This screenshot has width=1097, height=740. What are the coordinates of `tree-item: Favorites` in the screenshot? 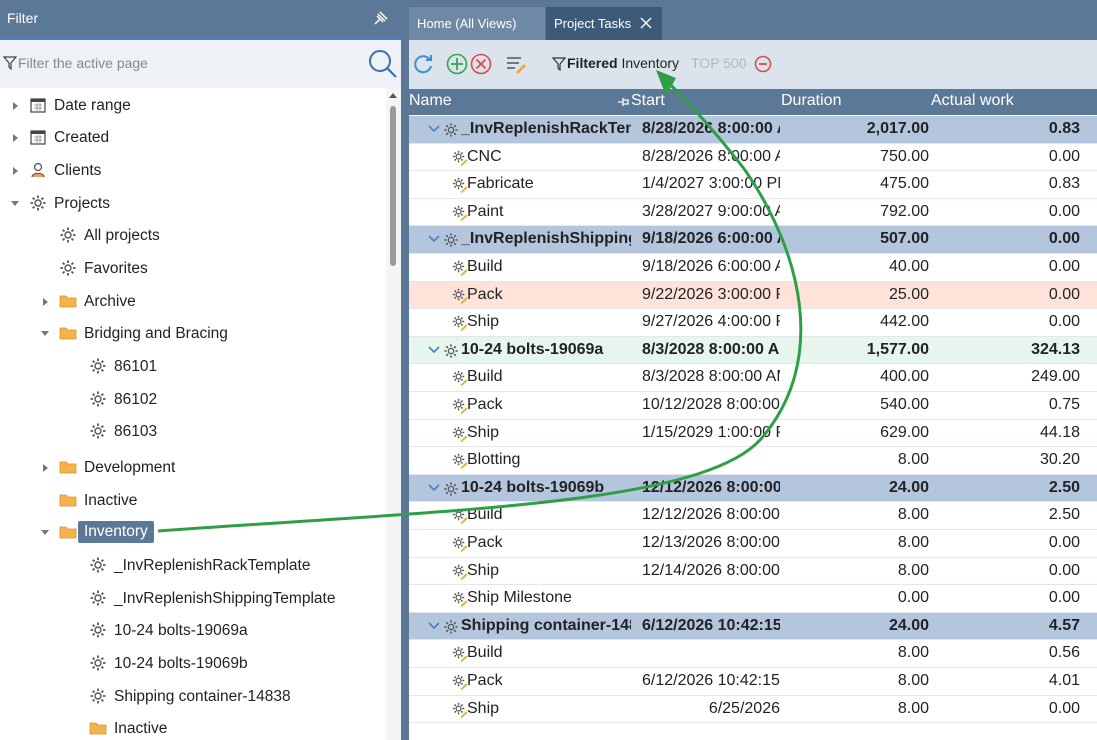 It's located at (190, 269).